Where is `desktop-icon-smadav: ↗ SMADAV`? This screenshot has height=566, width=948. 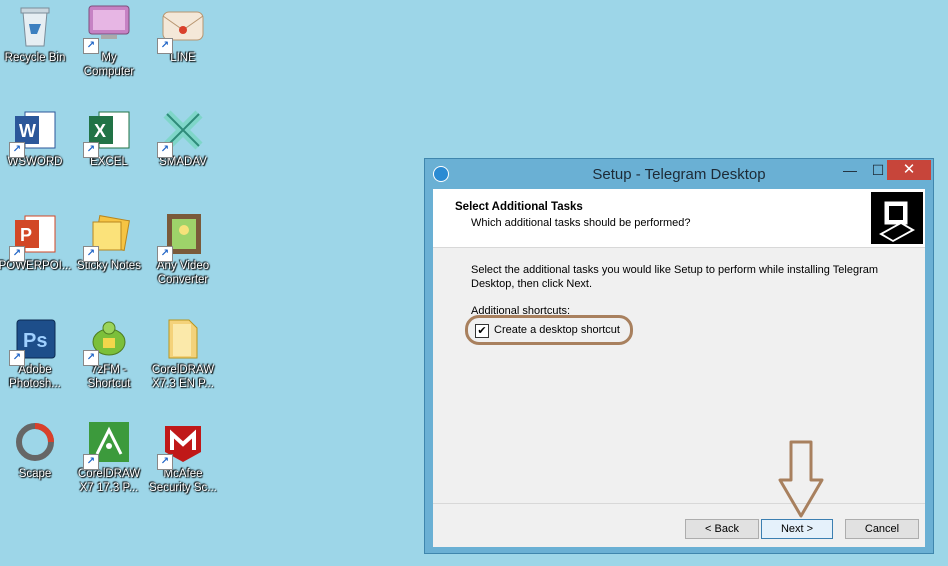 desktop-icon-smadav: ↗ SMADAV is located at coordinates (183, 137).